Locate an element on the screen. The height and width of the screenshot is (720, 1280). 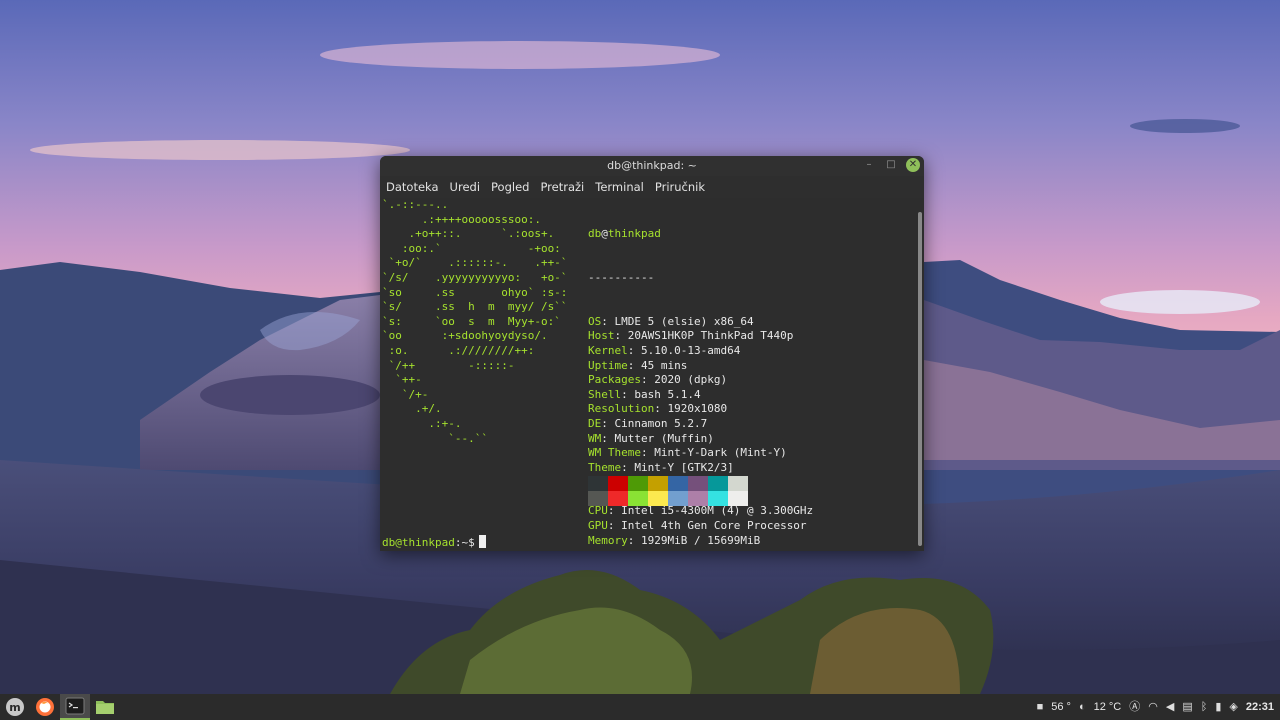
network-wifi-icon: ◠ is located at coordinates (1153, 707).